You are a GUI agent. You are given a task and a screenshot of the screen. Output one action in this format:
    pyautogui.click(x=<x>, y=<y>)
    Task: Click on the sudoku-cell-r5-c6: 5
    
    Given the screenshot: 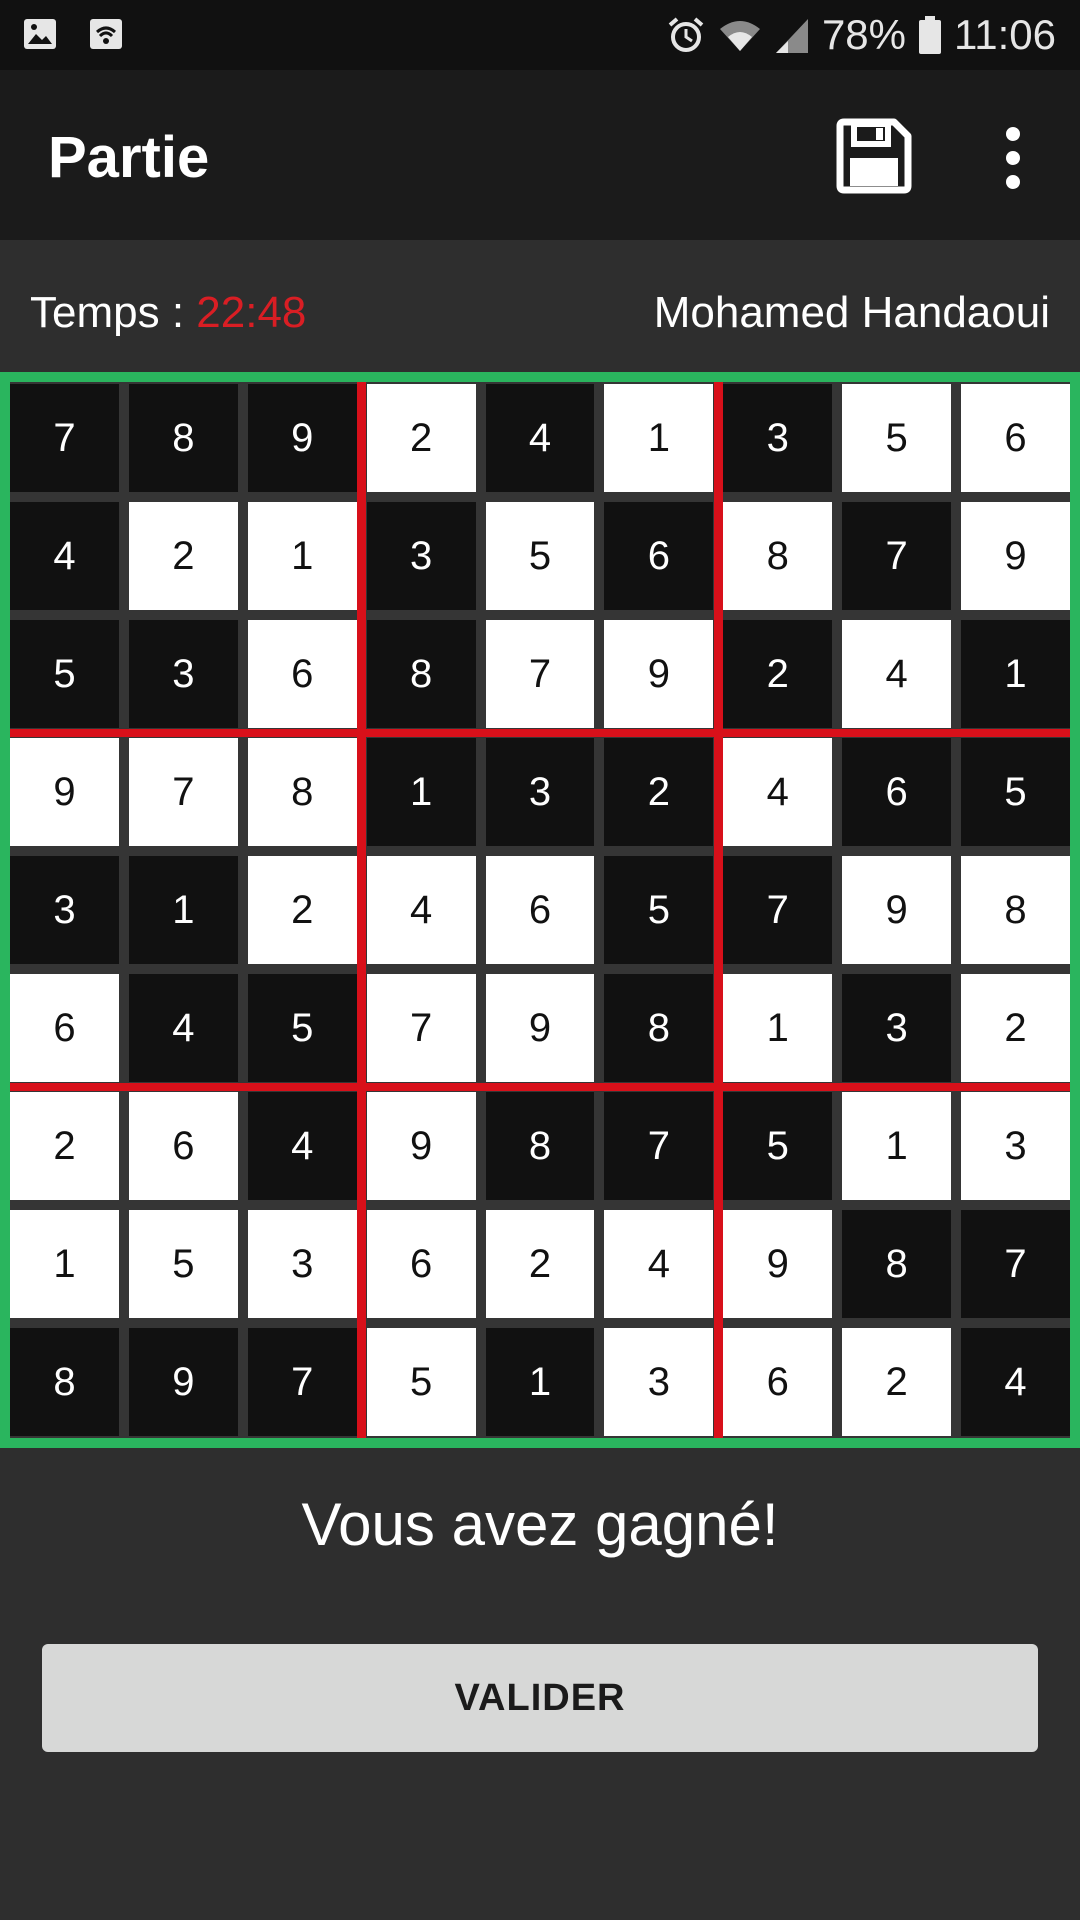 What is the action you would take?
    pyautogui.click(x=659, y=910)
    